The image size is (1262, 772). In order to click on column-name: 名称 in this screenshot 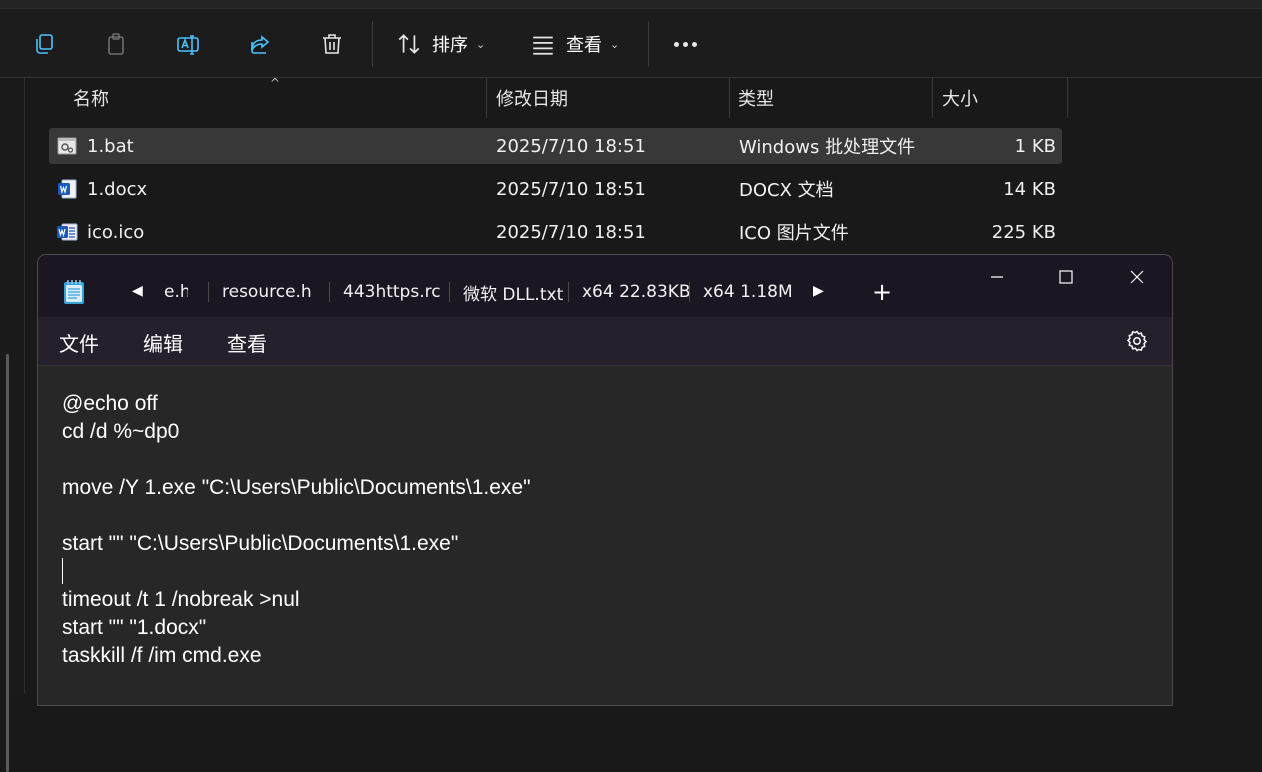, I will do `click(91, 98)`.